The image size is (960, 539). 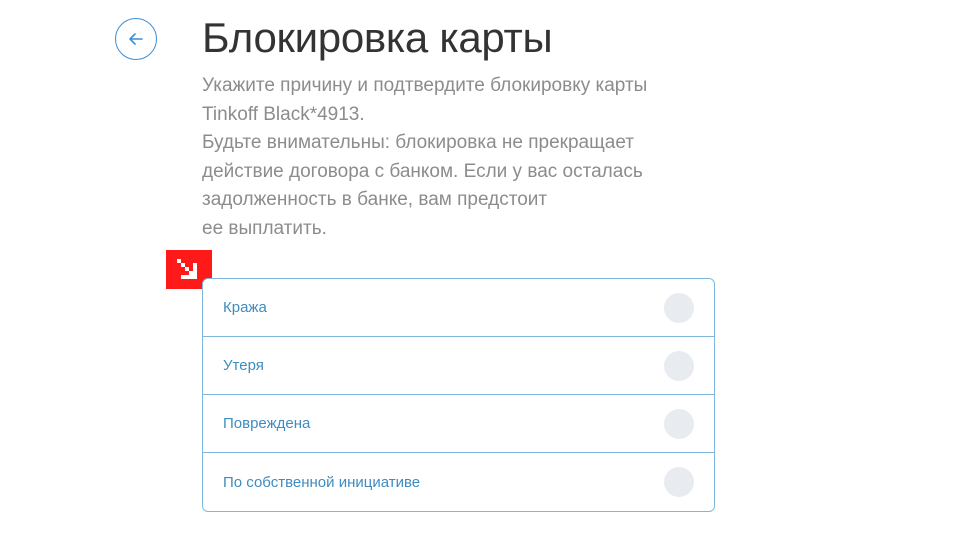 What do you see at coordinates (458, 308) in the screenshot?
I see `reason-option-theft: Кража` at bounding box center [458, 308].